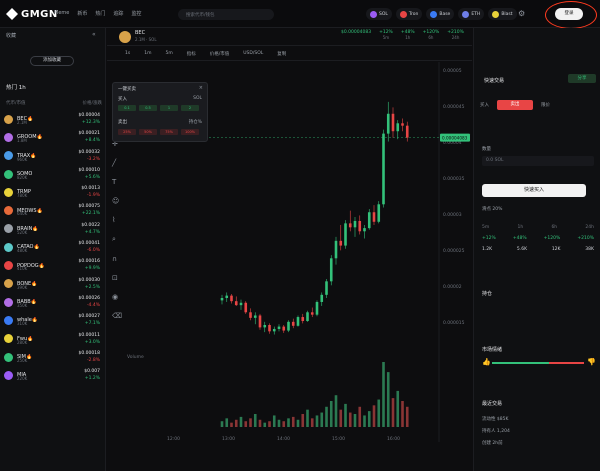 The image size is (600, 471). Describe the element at coordinates (54, 265) in the screenshot. I see `list-item: POPDOG🔥 410K $0.00016 +9.9%` at that location.